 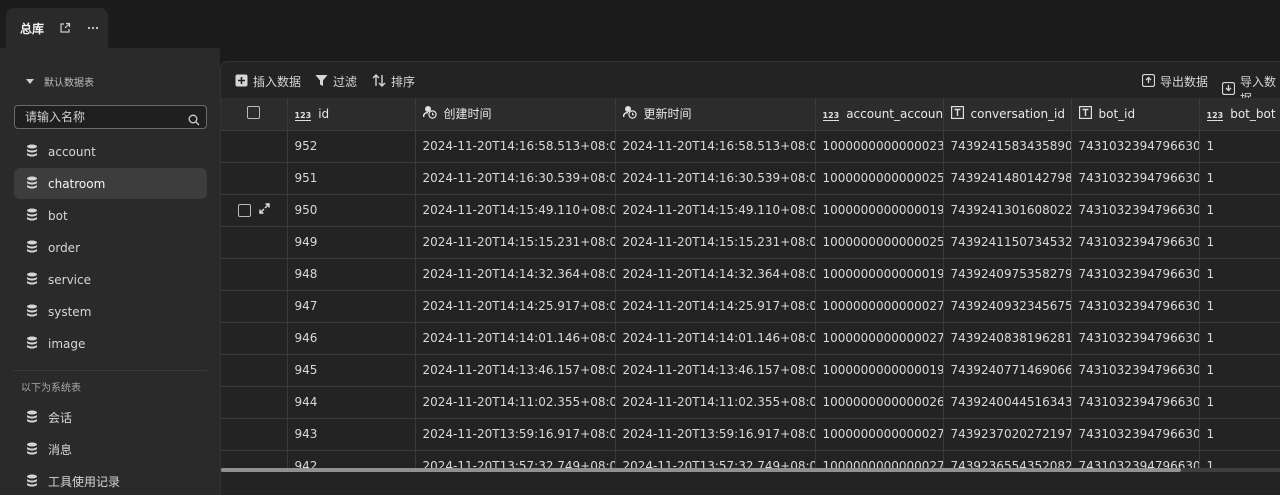 What do you see at coordinates (351, 370) in the screenshot?
I see `table-cell: 945` at bounding box center [351, 370].